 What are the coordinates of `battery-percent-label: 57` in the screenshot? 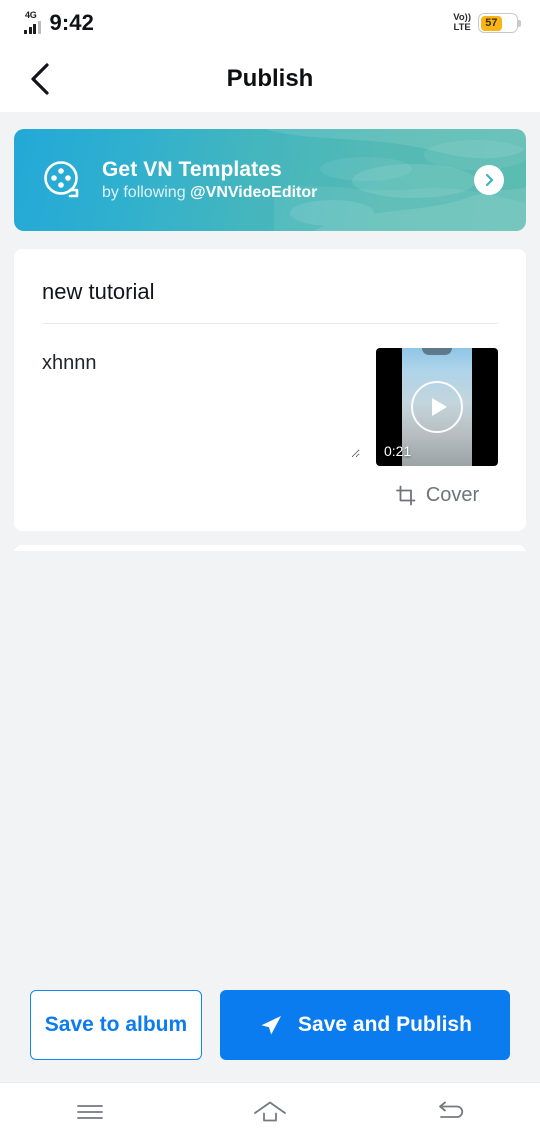 It's located at (491, 22).